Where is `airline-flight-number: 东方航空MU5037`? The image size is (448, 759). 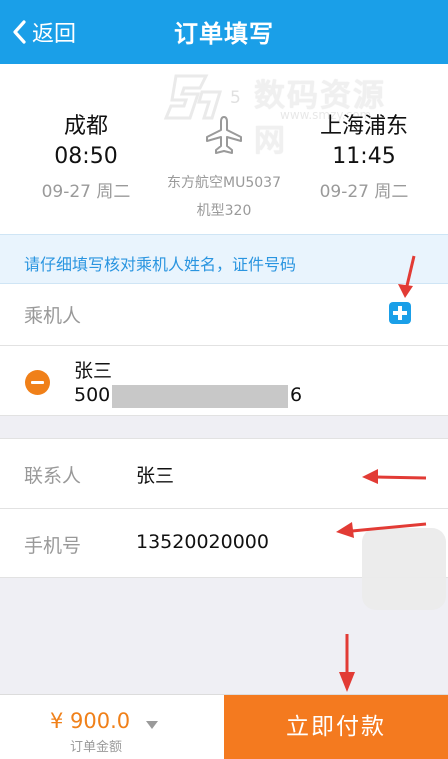 airline-flight-number: 东方航空MU5037 is located at coordinates (224, 183).